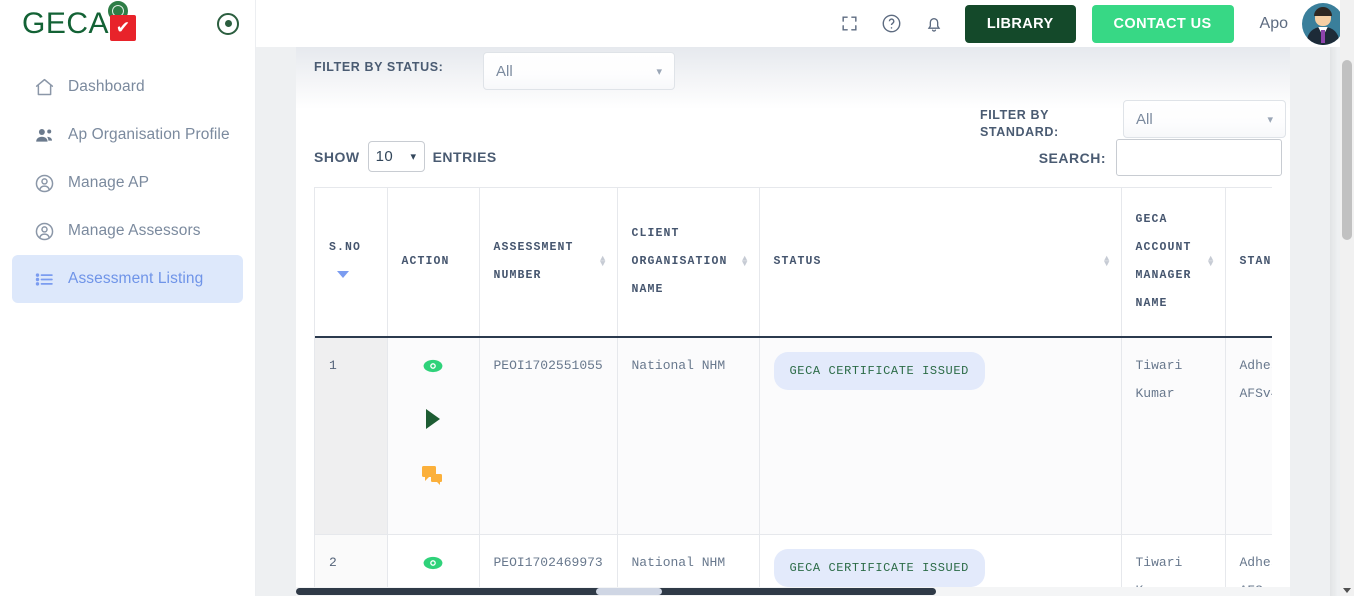  I want to click on column-label: GECA ACCOUNT MANAGER NAME, so click(1163, 261).